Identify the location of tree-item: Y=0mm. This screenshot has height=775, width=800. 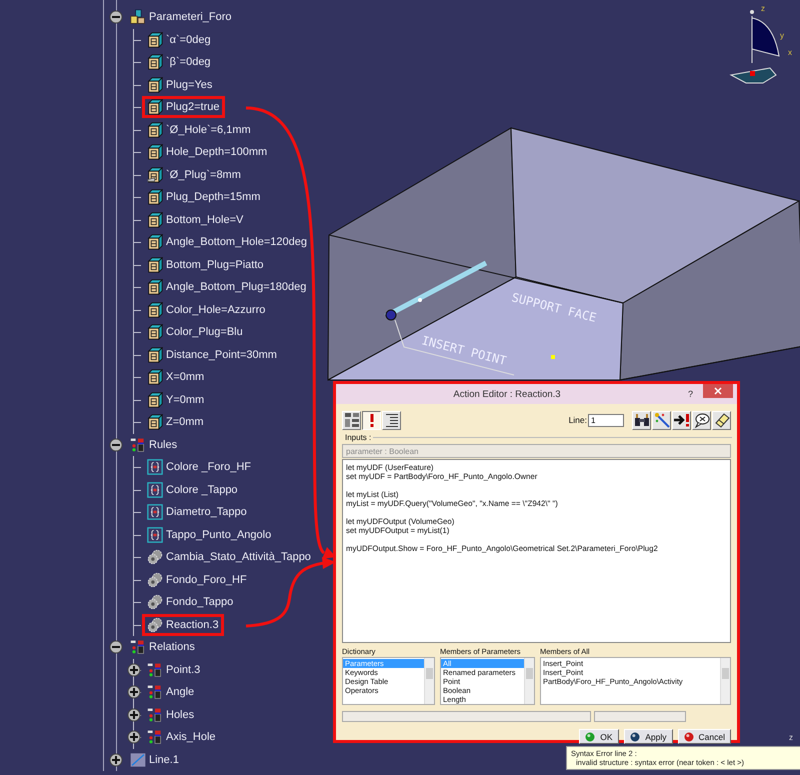
(176, 399).